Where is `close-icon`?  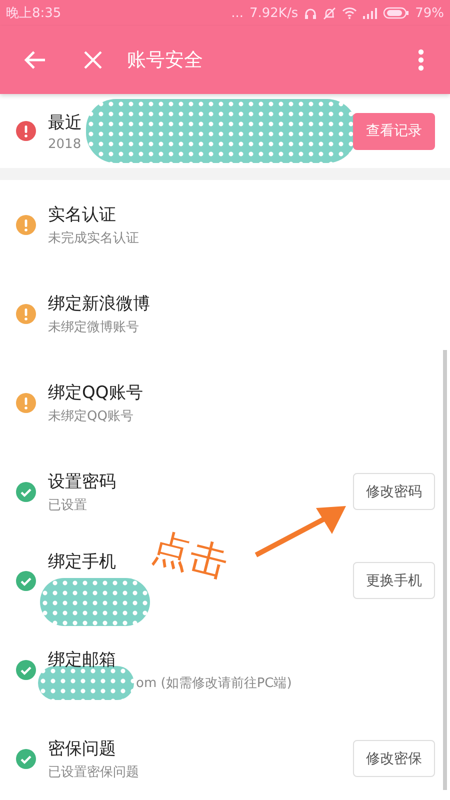
close-icon is located at coordinates (93, 60).